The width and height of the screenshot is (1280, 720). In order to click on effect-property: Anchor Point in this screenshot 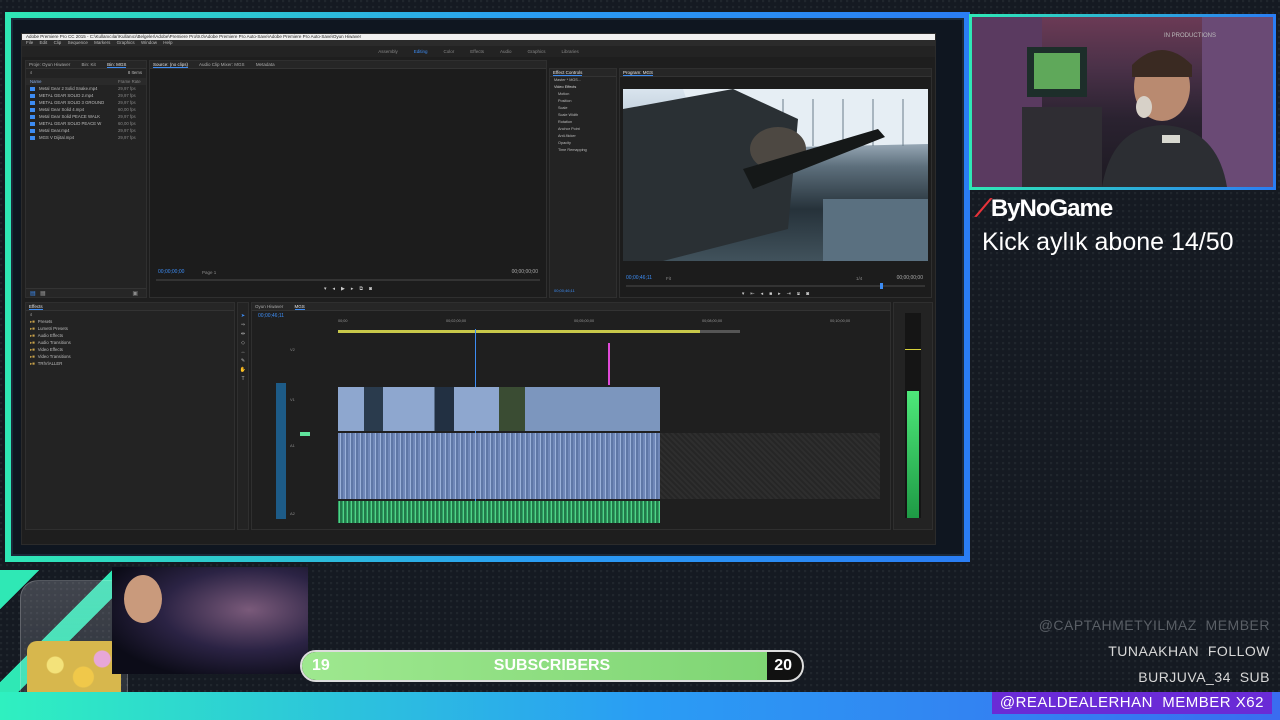, I will do `click(583, 129)`.